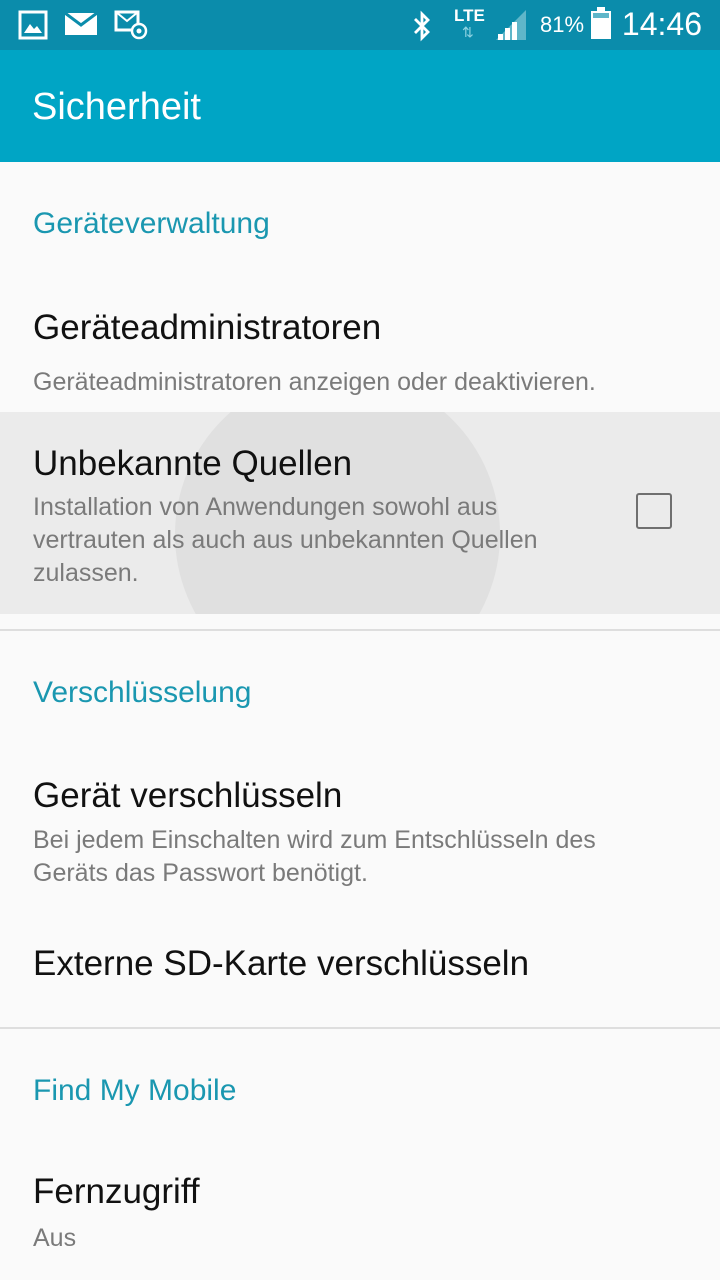 Image resolution: width=720 pixels, height=1280 pixels. Describe the element at coordinates (661, 24) in the screenshot. I see `clock: 14:46` at that location.